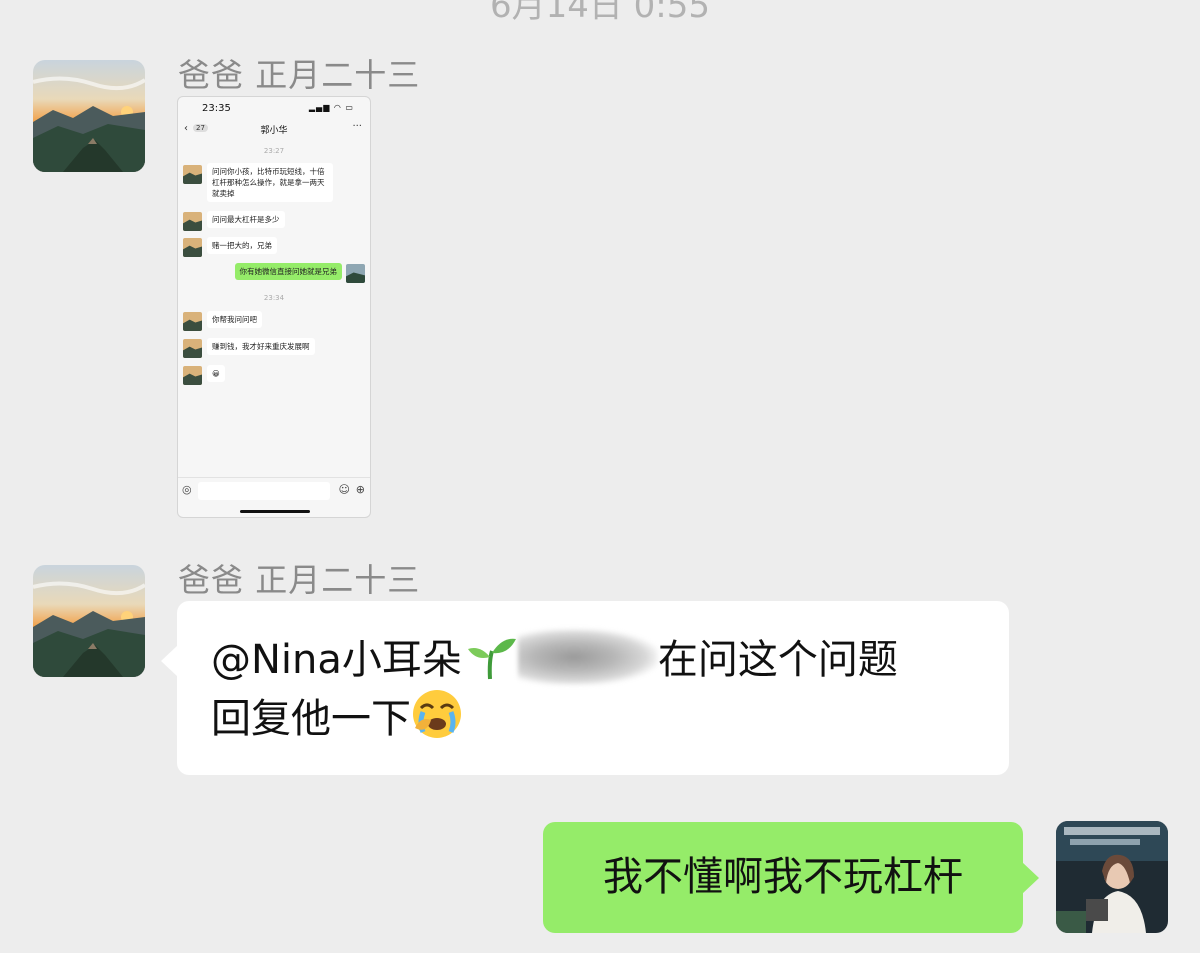 Image resolution: width=1200 pixels, height=953 pixels. I want to click on redacted-name, so click(587, 657).